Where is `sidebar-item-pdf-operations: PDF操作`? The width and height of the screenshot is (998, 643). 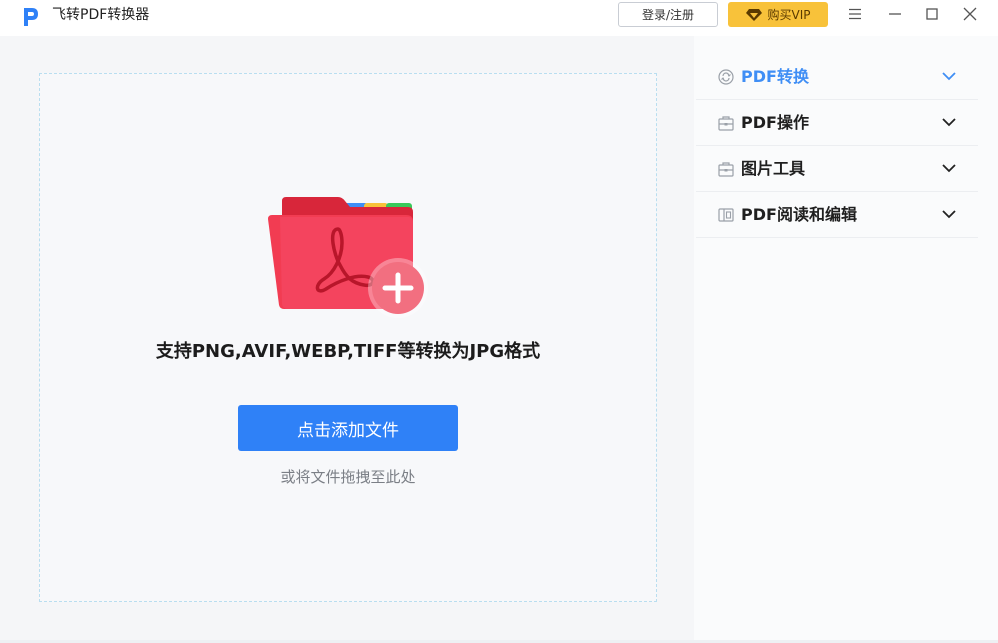
sidebar-item-pdf-operations: PDF操作 is located at coordinates (837, 123).